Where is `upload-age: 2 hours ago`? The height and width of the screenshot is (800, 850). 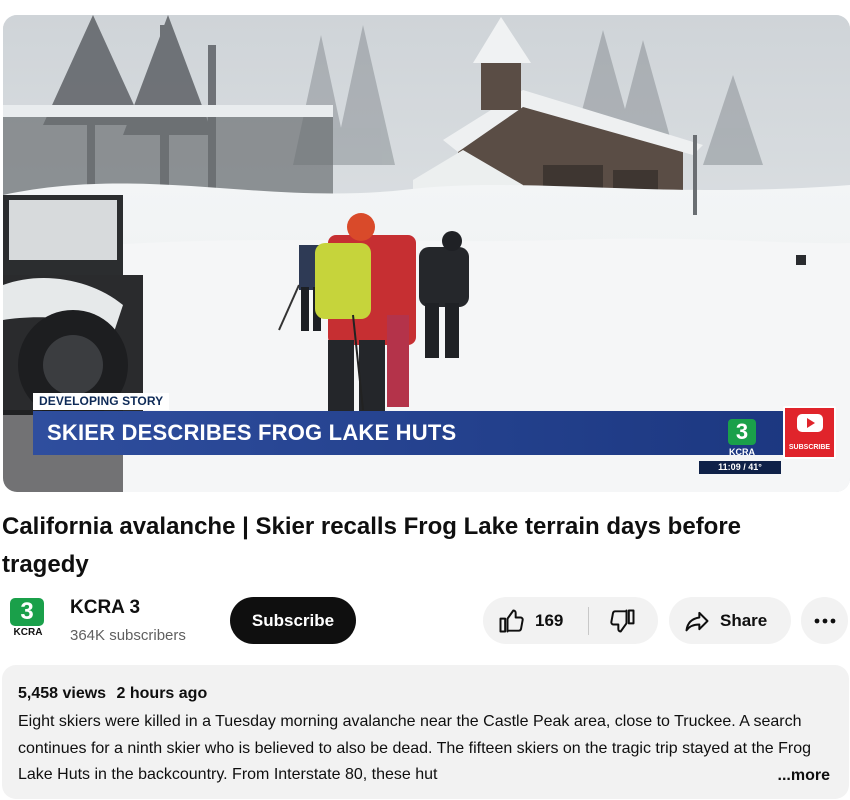 upload-age: 2 hours ago is located at coordinates (162, 693).